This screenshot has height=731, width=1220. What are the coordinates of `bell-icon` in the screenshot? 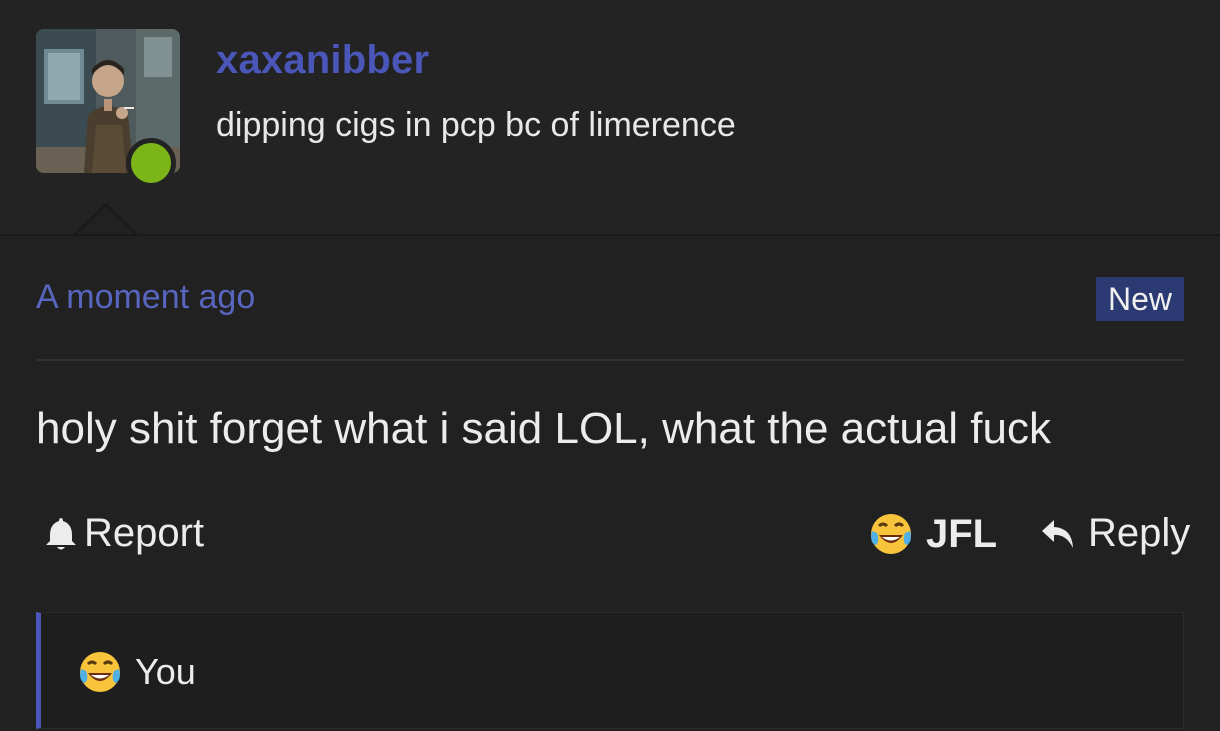 It's located at (61, 533).